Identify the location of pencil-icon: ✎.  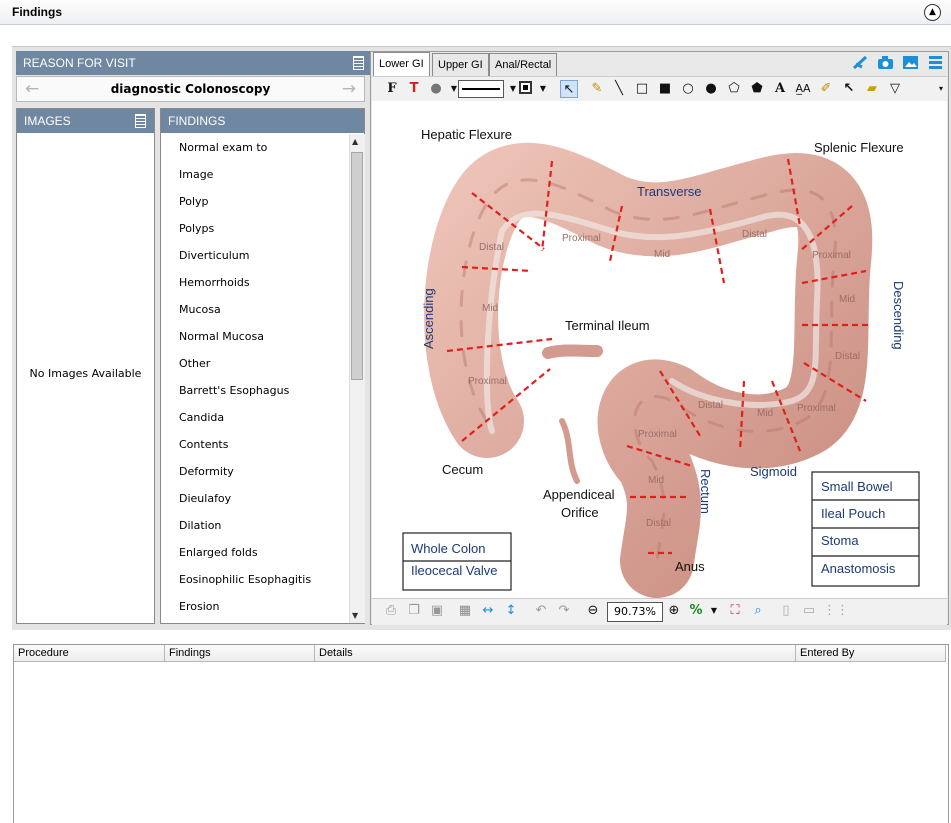
(597, 89).